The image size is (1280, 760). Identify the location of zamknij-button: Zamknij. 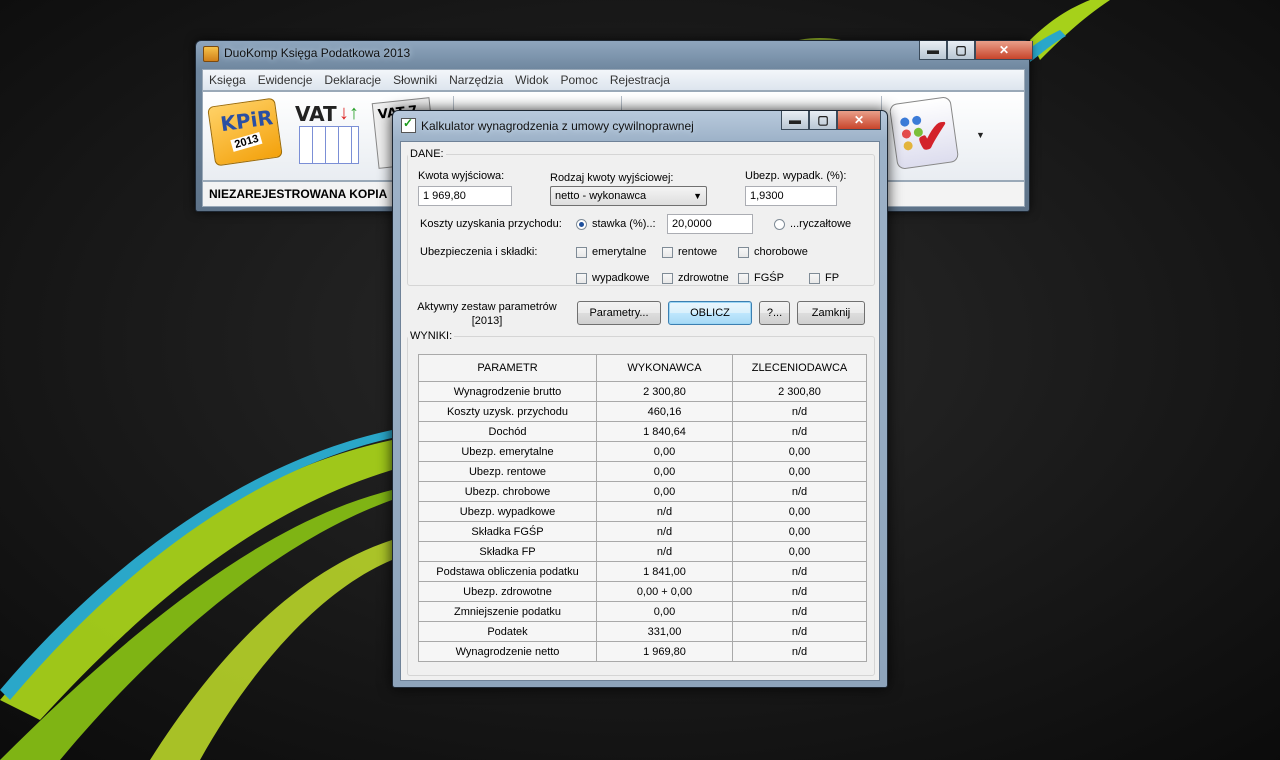
(831, 313).